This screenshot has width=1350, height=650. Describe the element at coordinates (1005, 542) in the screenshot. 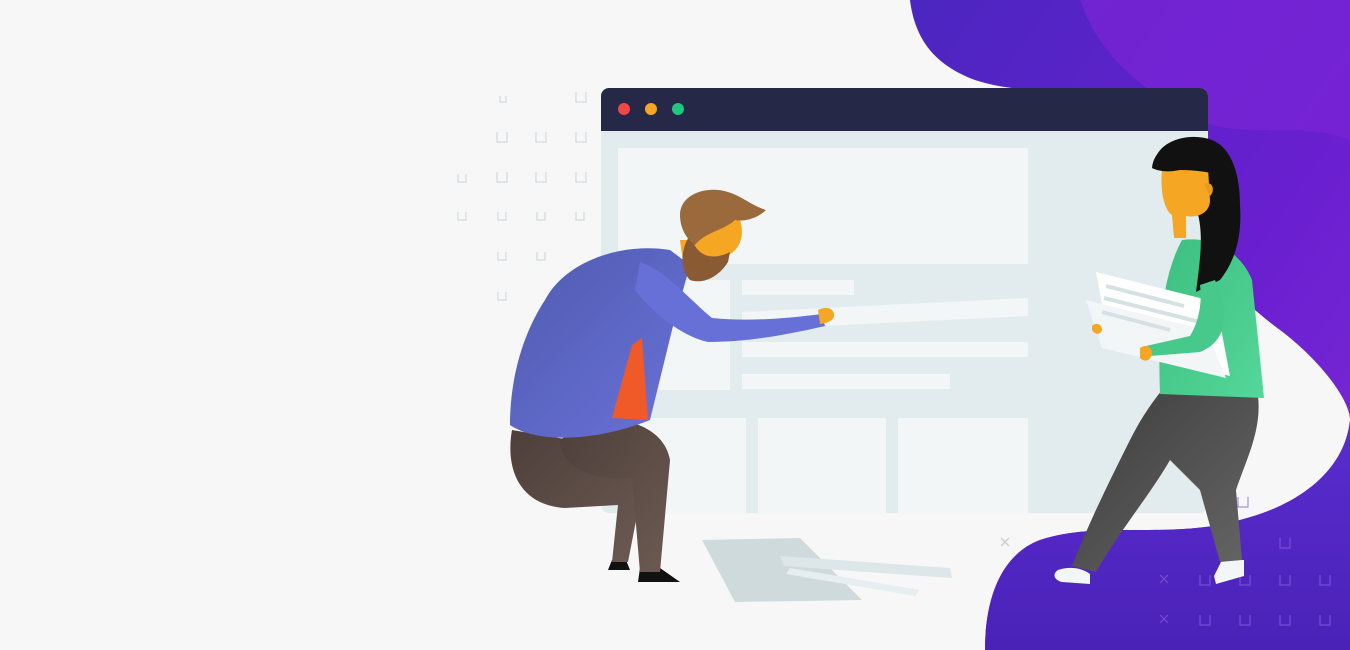

I see `close-mark-icon` at that location.